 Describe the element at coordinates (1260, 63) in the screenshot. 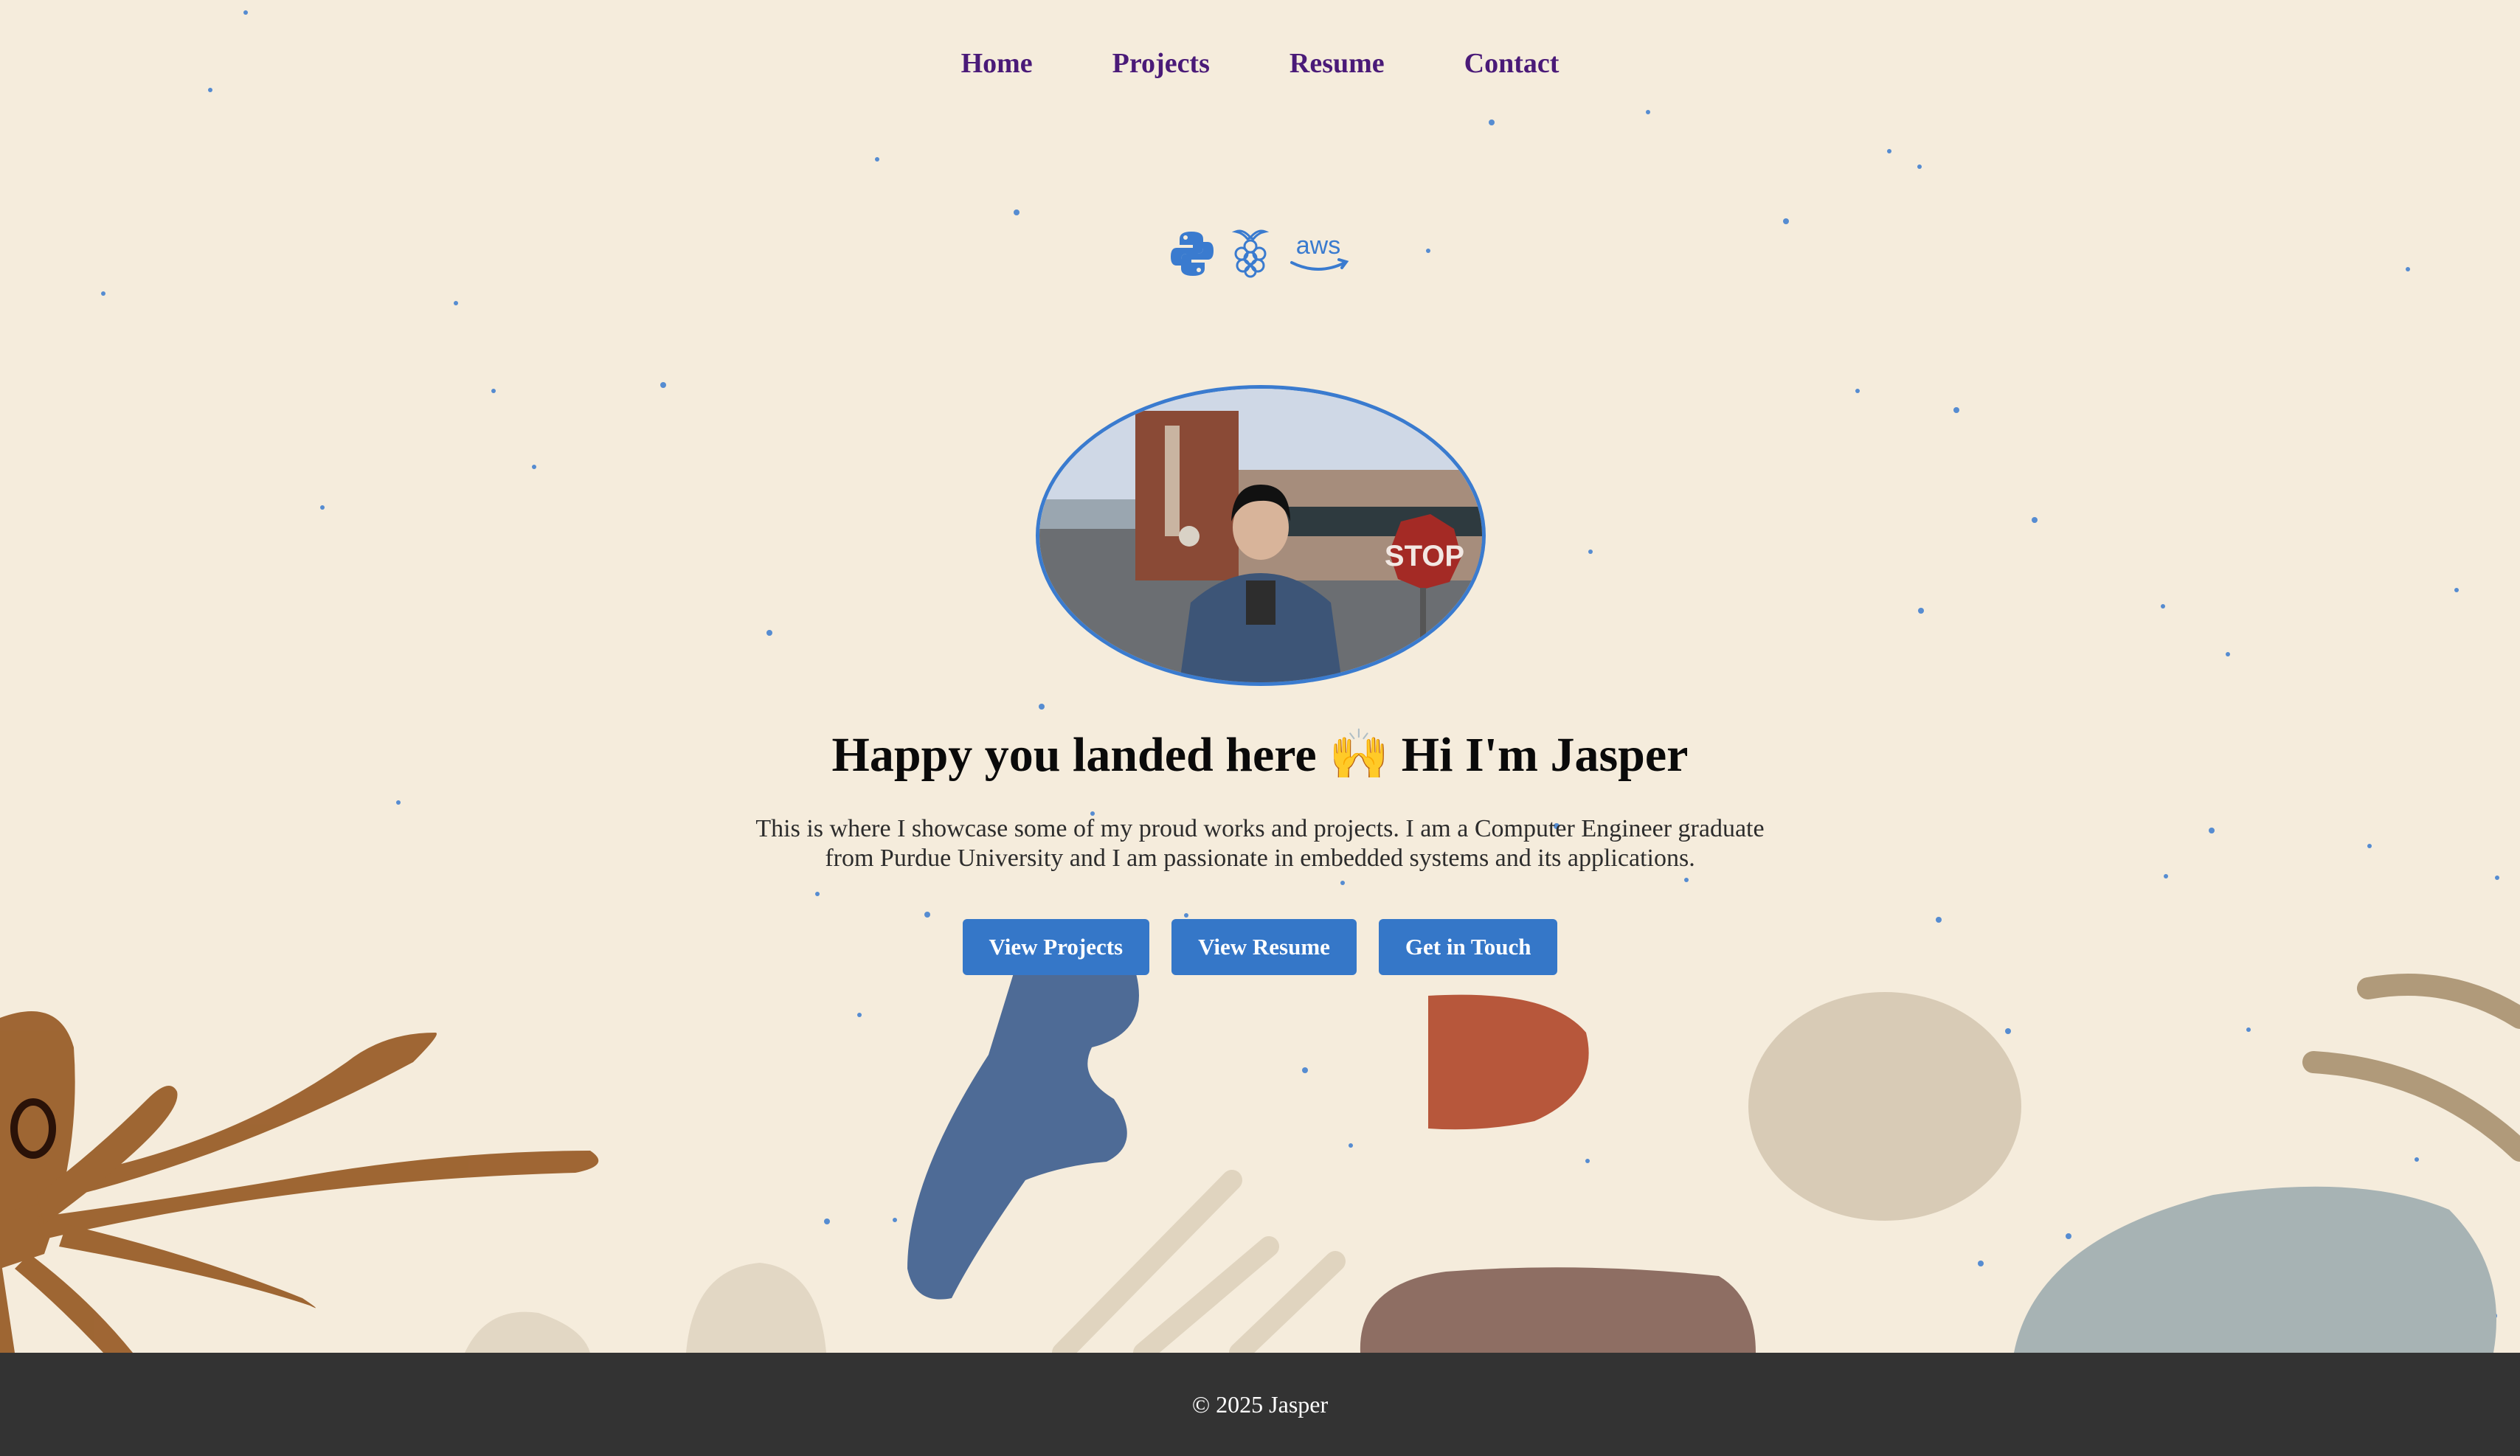

I see `main-nav: Home Projects Resume Contact` at that location.